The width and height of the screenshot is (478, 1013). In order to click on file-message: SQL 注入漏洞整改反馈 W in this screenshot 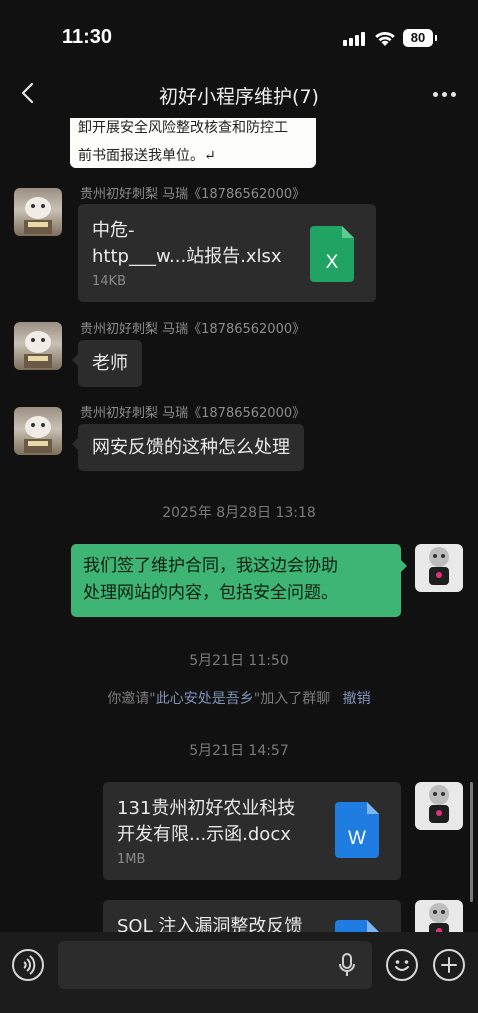, I will do `click(252, 916)`.